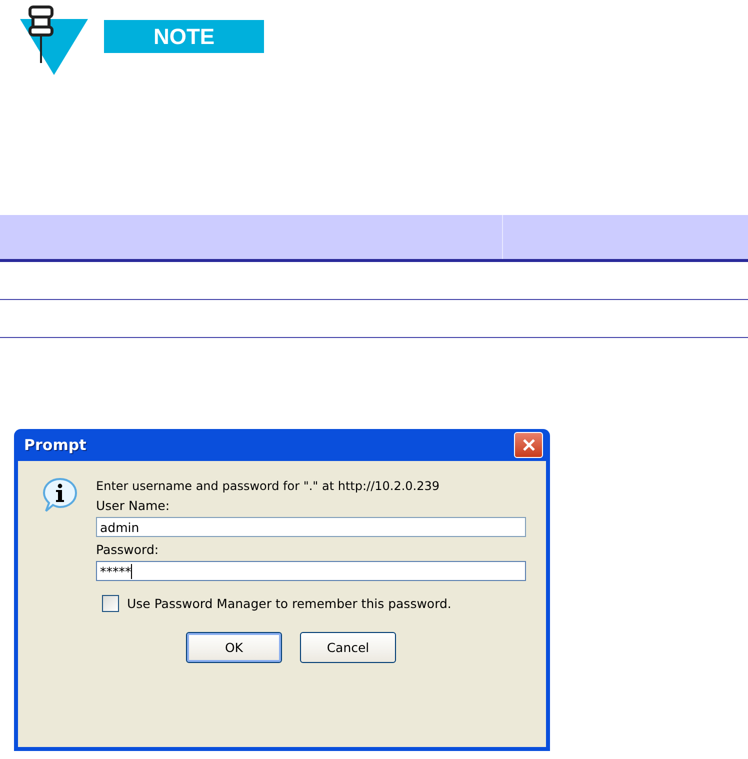 The image size is (748, 759). I want to click on prompt-message: Enter username and password for "." at http://10.2.0.239, so click(268, 486).